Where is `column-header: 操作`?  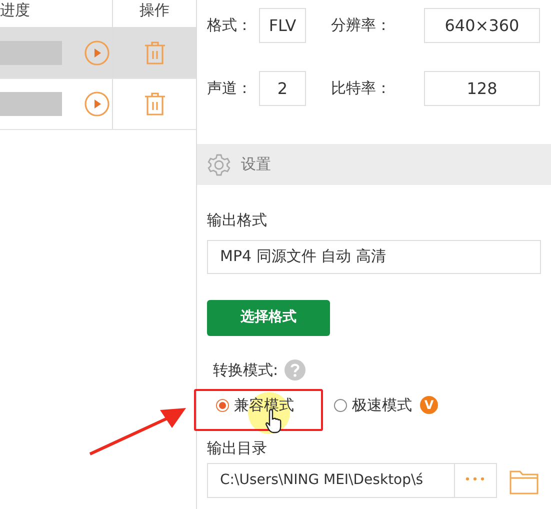
column-header: 操作 is located at coordinates (154, 10).